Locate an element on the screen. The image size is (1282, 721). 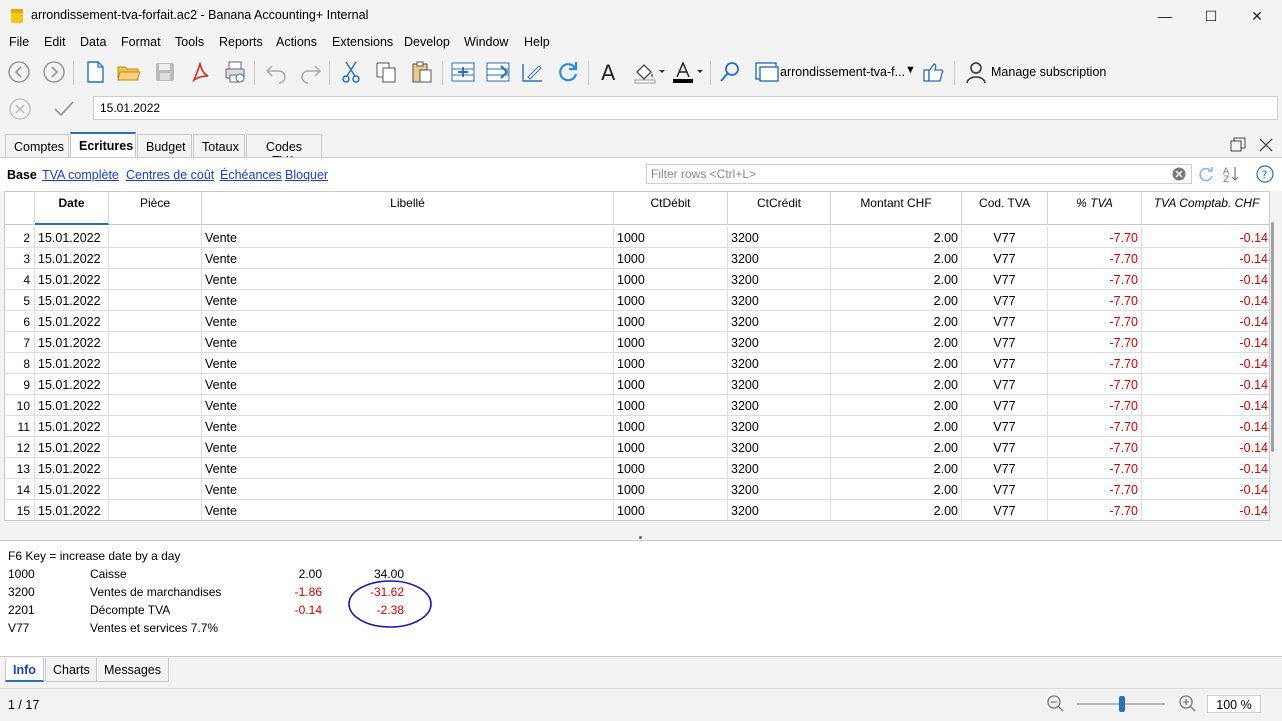
view-base: Base is located at coordinates (22, 175).